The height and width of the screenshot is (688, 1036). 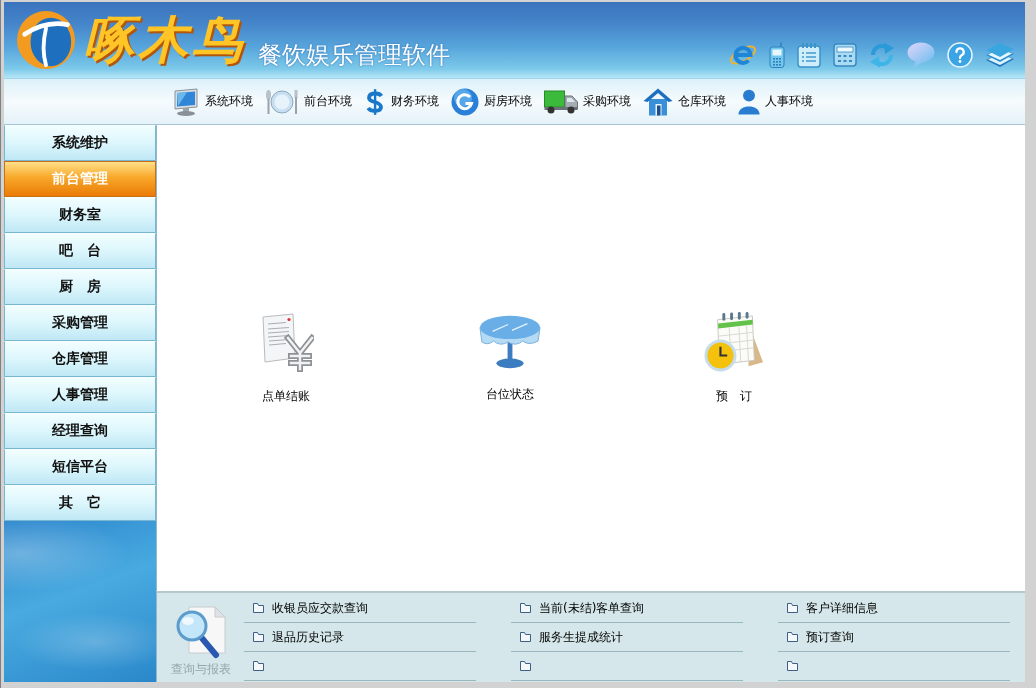 What do you see at coordinates (308, 101) in the screenshot?
I see `nav-item: 前台环境` at bounding box center [308, 101].